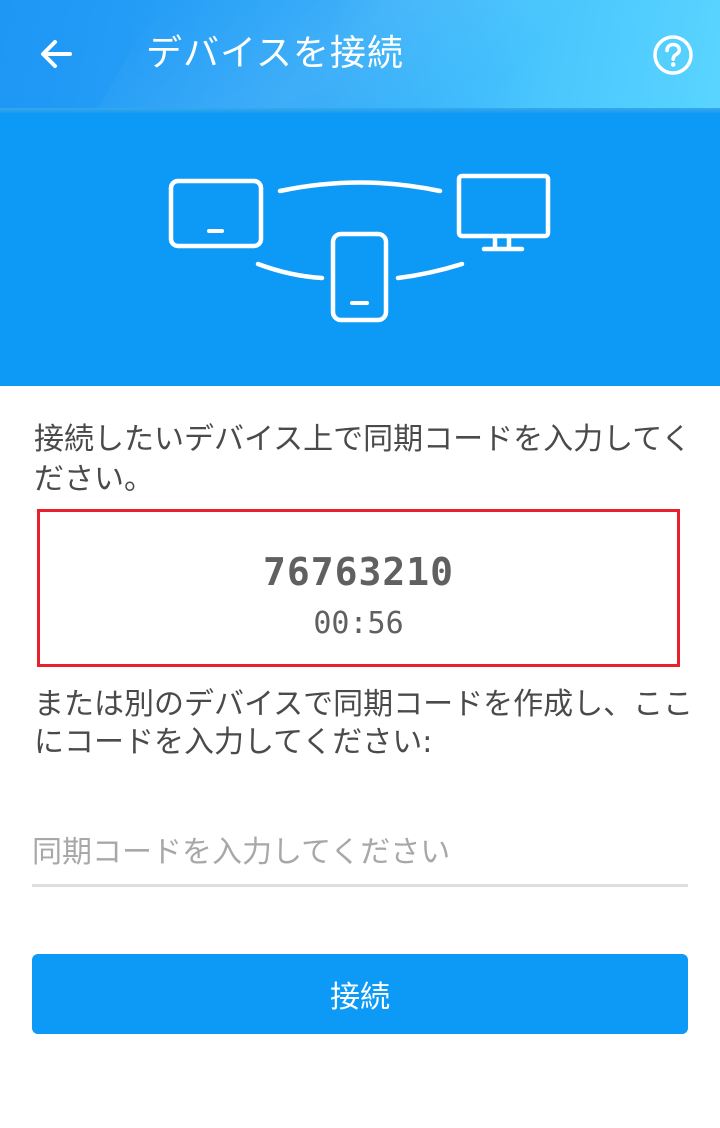  What do you see at coordinates (360, 187) in the screenshot?
I see `connection-arc-top` at bounding box center [360, 187].